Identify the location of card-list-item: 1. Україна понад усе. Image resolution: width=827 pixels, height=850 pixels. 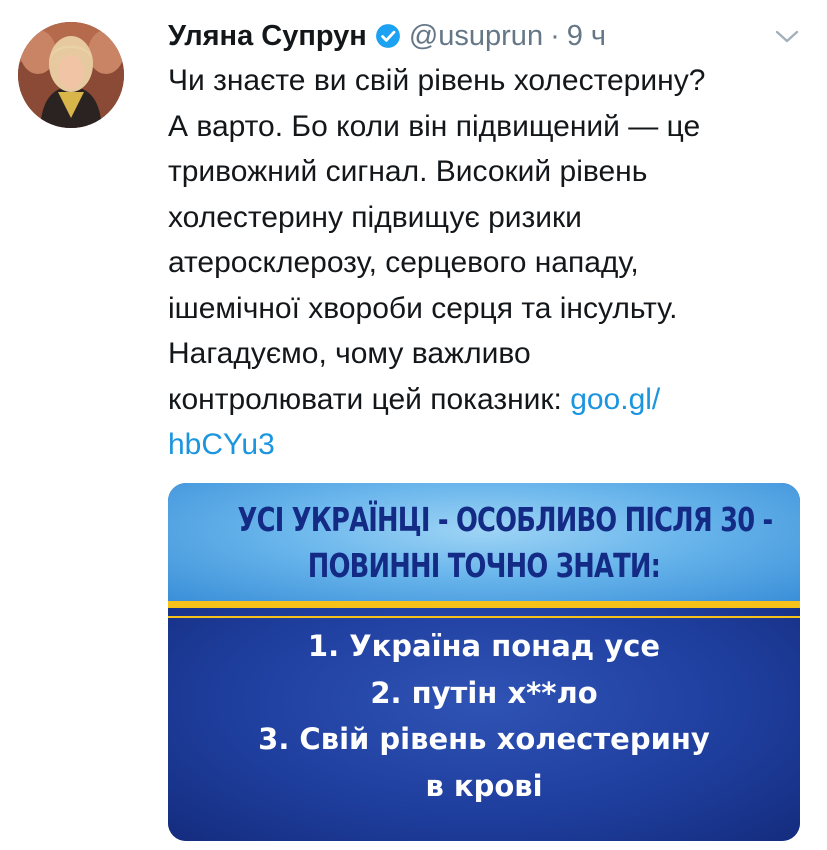
(484, 646).